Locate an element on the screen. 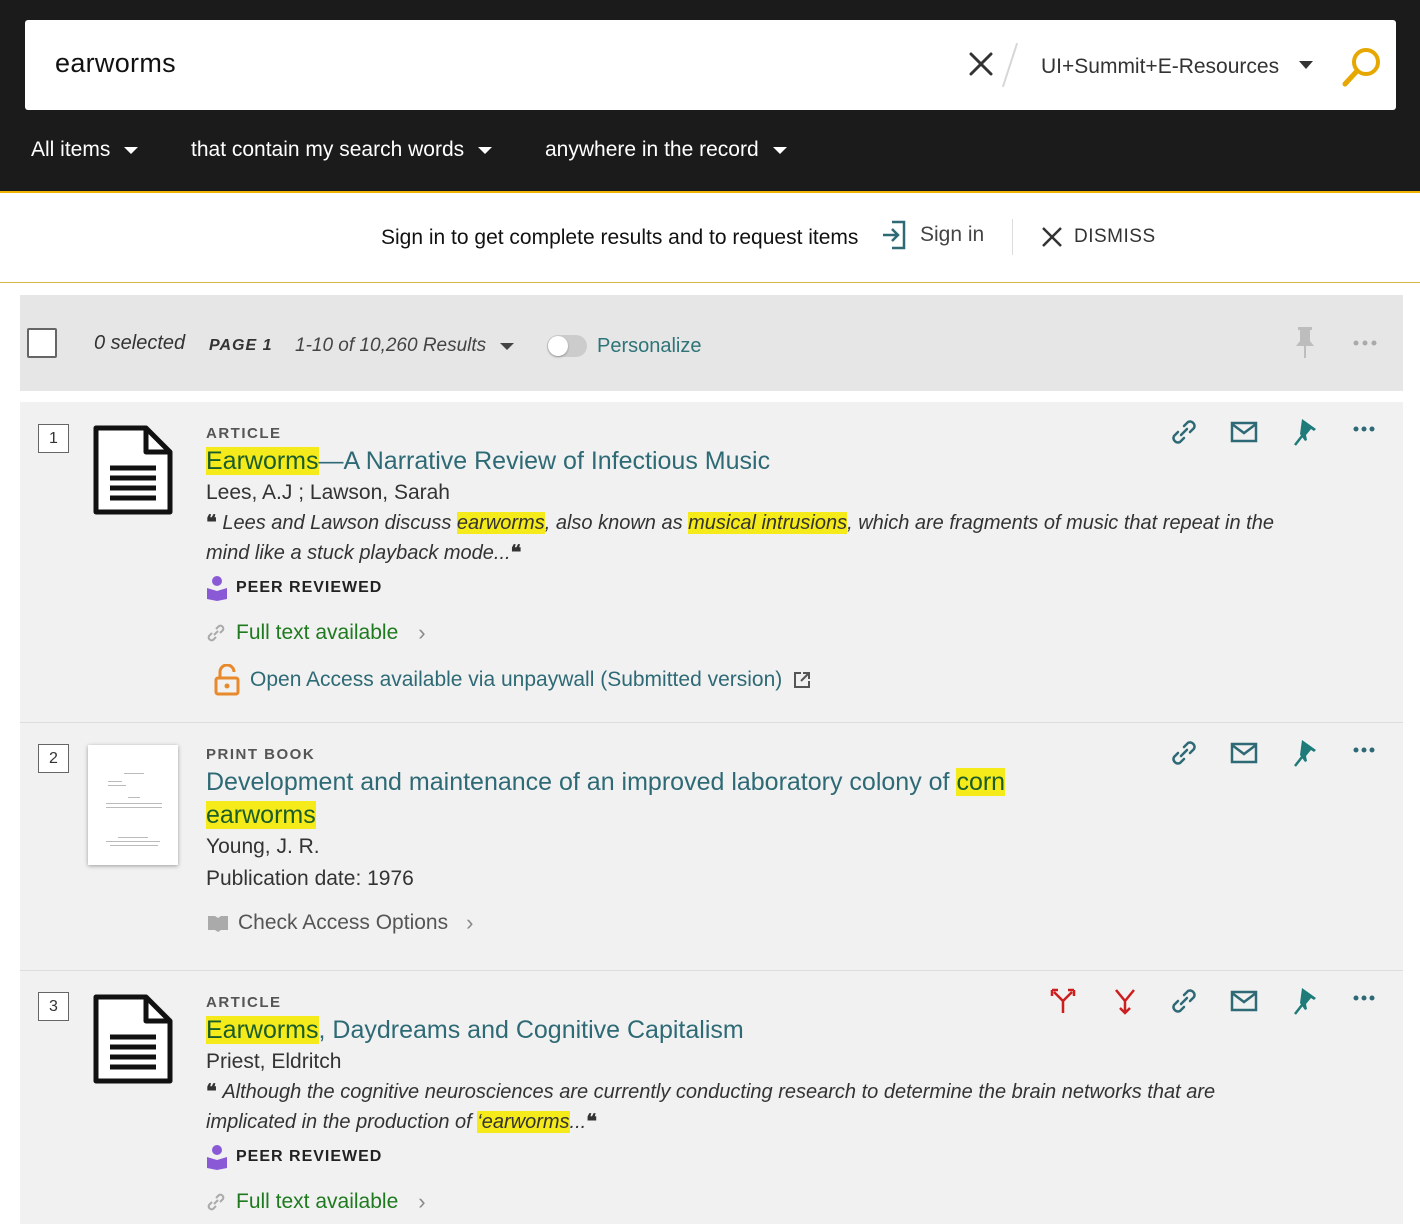 The image size is (1420, 1224). result-number: 1 is located at coordinates (53, 438).